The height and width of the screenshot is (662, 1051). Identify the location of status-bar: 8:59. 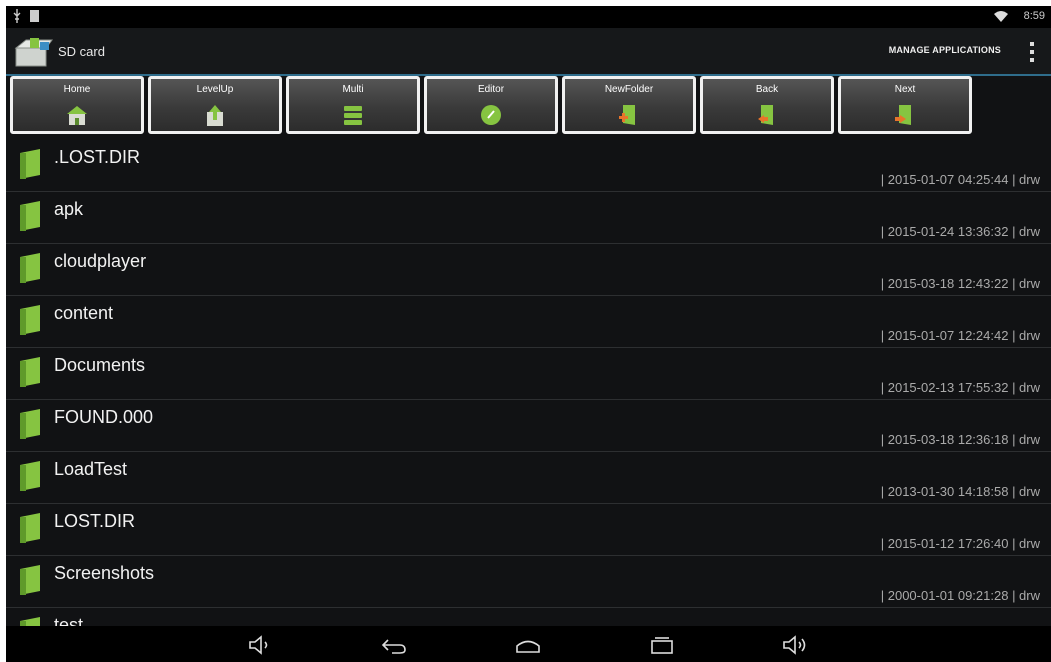
(528, 17).